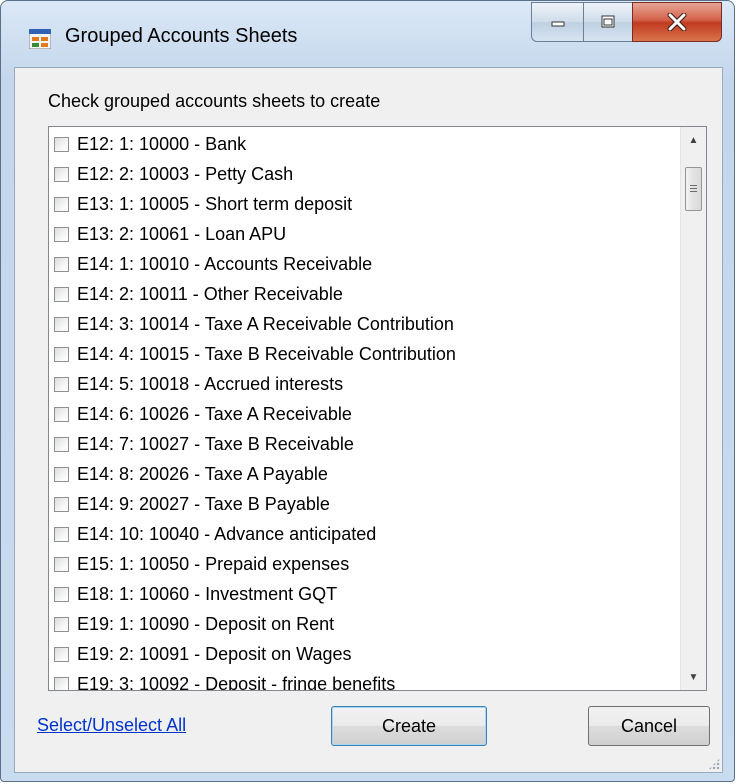  I want to click on scroll-down-button: ▼, so click(693, 677).